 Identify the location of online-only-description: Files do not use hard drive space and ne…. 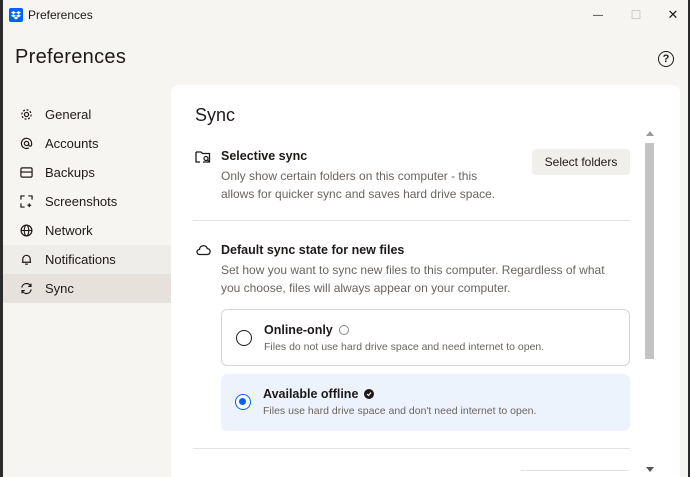
(404, 347).